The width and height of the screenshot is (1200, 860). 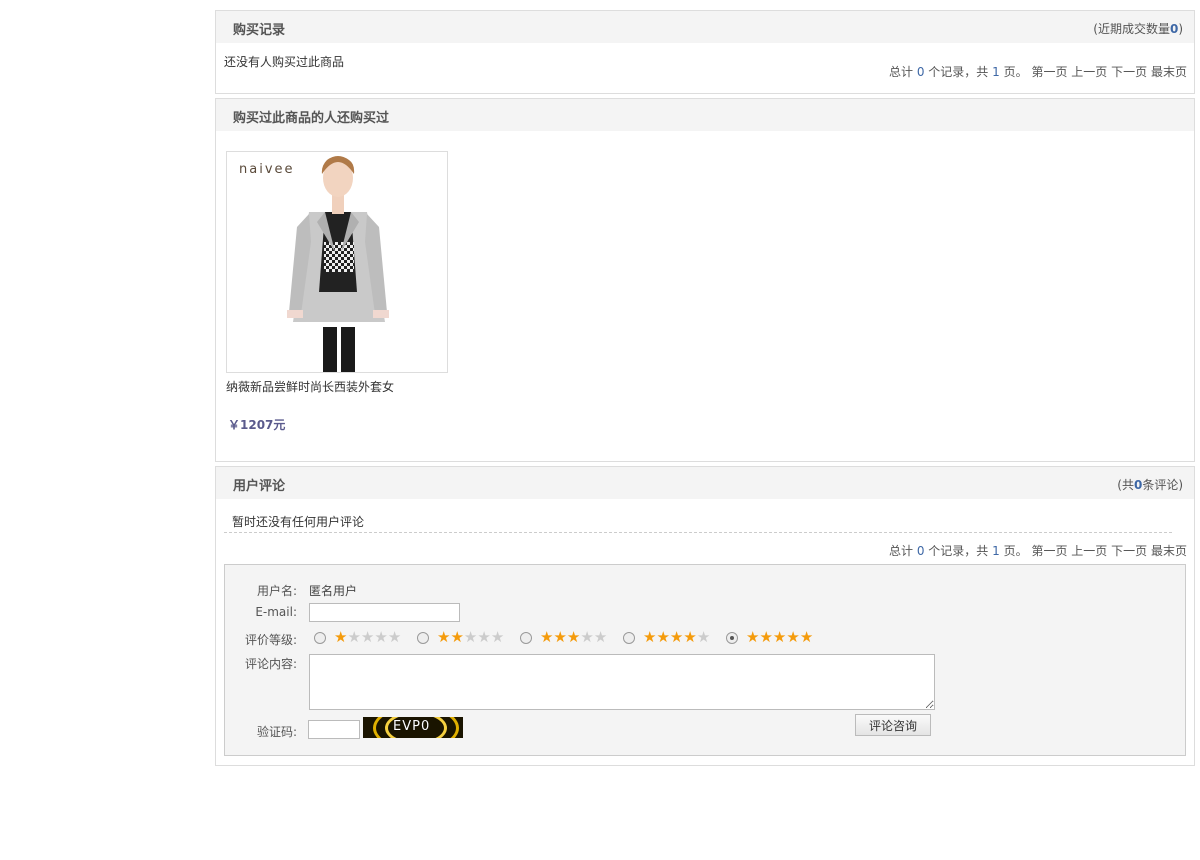 I want to click on username-value: 匿名用户, so click(x=333, y=591).